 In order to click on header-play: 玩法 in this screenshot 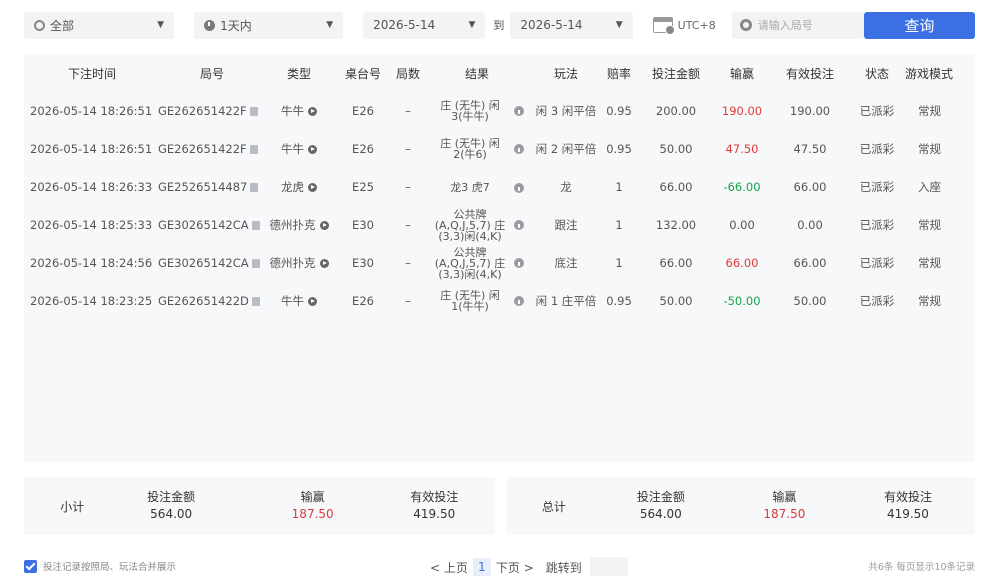, I will do `click(565, 73)`.